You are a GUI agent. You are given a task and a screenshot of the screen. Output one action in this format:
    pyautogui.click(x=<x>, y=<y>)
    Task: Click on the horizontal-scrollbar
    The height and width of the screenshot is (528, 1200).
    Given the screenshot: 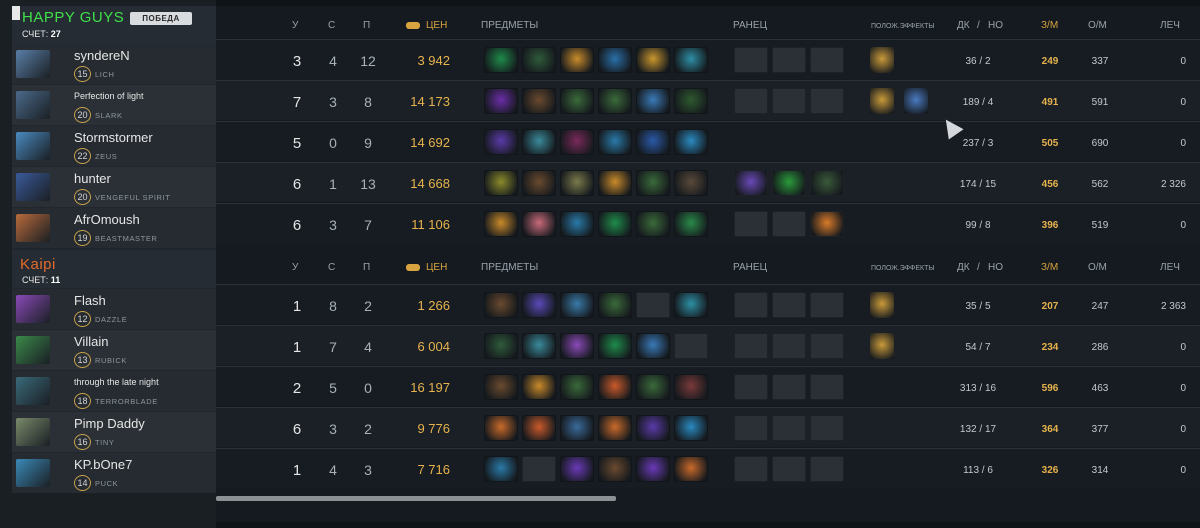 What is the action you would take?
    pyautogui.click(x=416, y=498)
    